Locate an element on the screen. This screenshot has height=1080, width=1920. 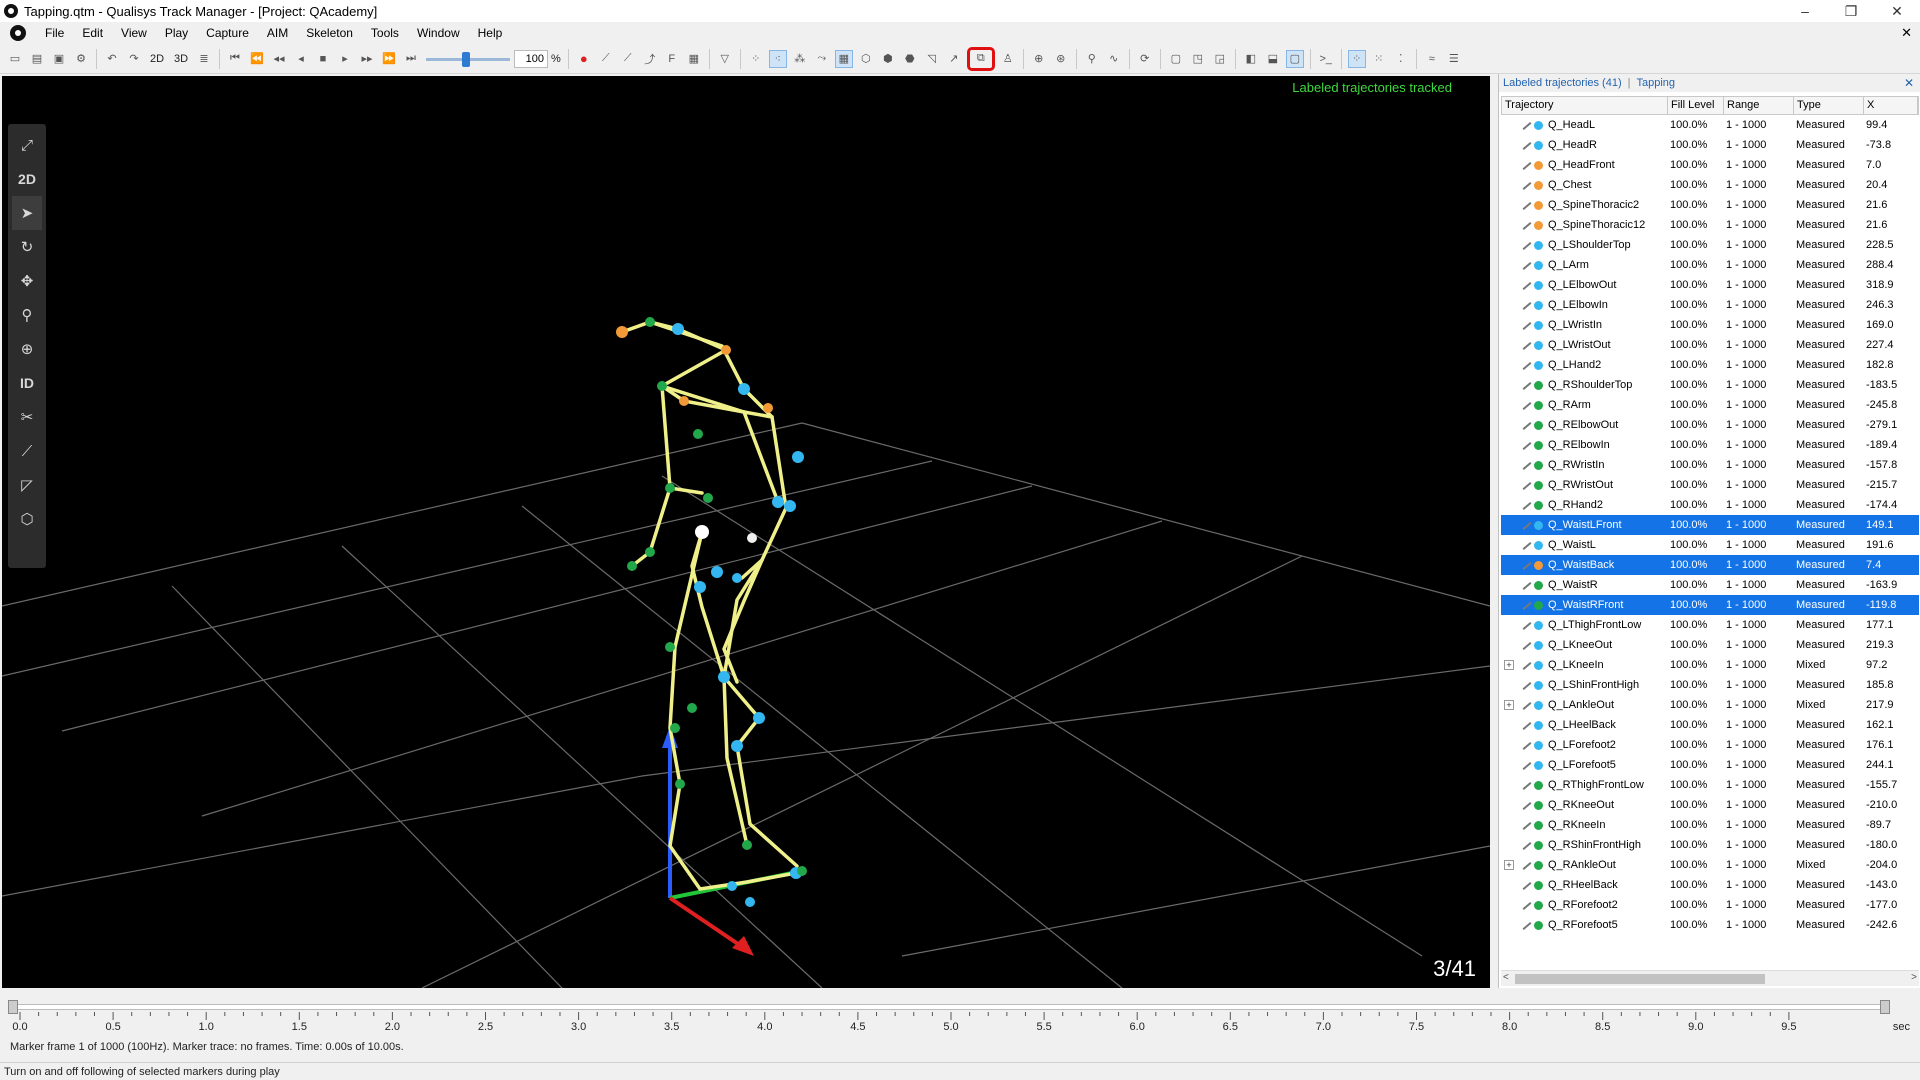
column-header-trajectory: Trajectory is located at coordinates (1585, 105).